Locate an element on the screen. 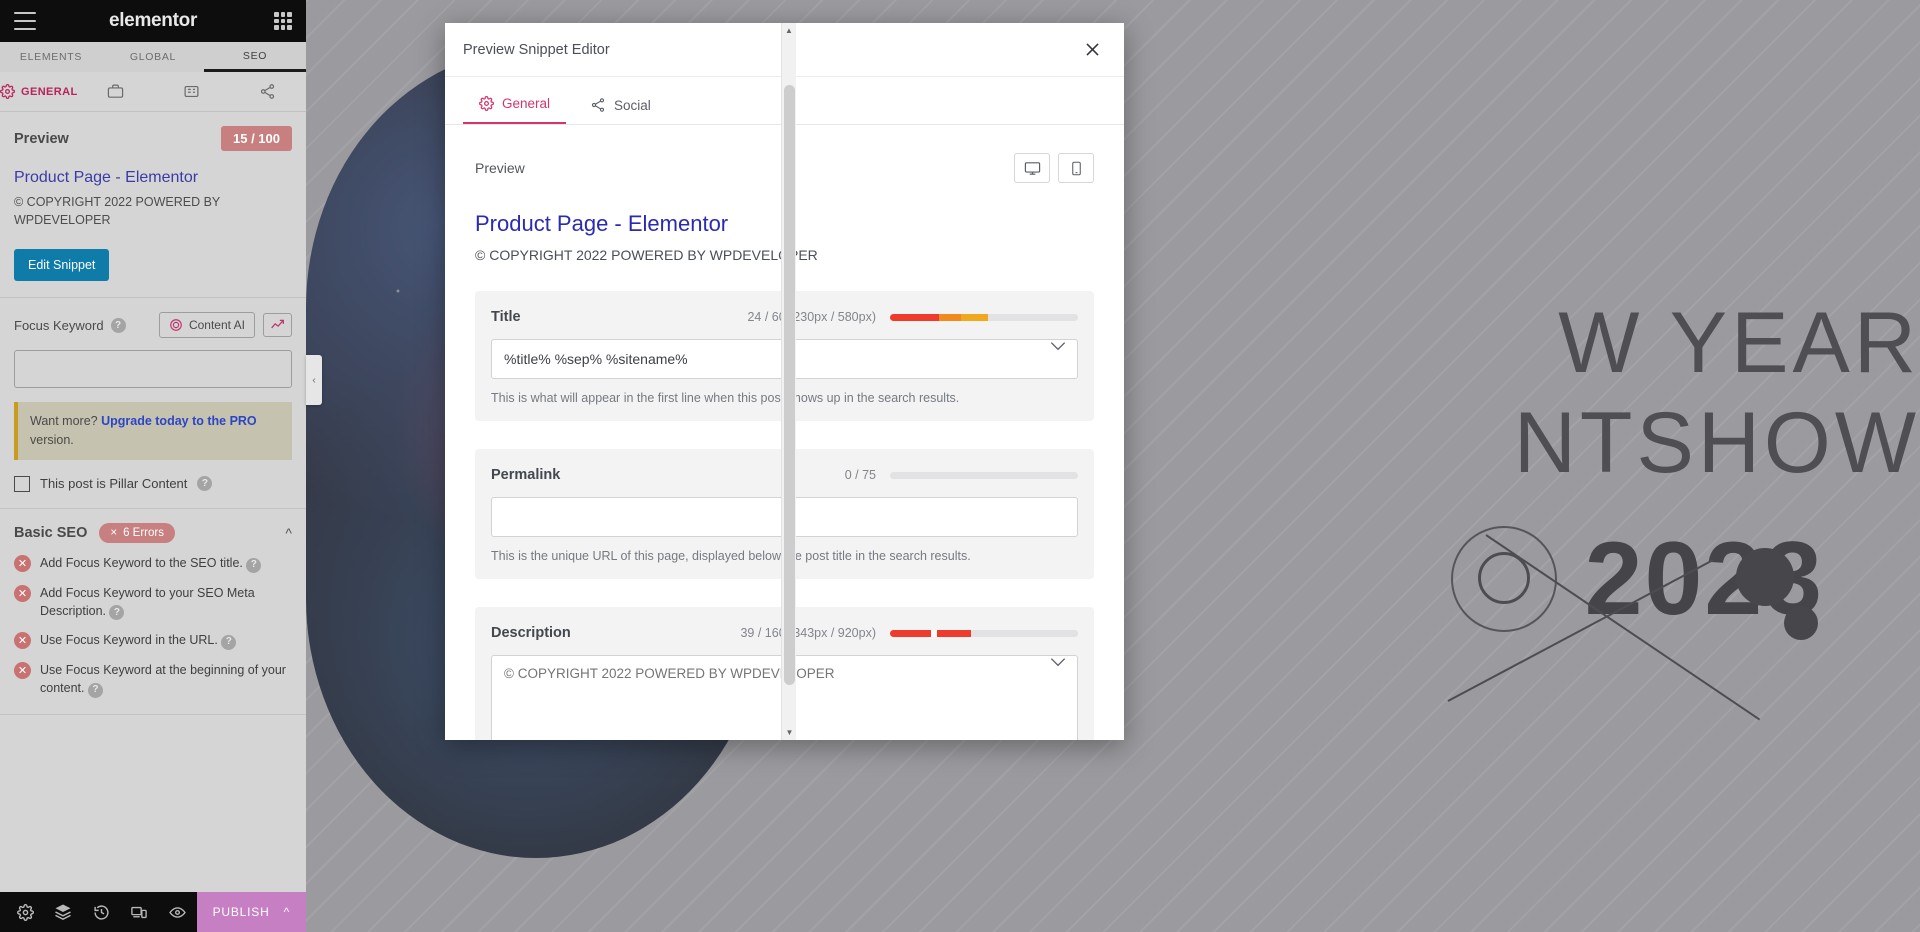 Image resolution: width=1920 pixels, height=932 pixels. focus-keyword-actions: Content AI is located at coordinates (225, 325).